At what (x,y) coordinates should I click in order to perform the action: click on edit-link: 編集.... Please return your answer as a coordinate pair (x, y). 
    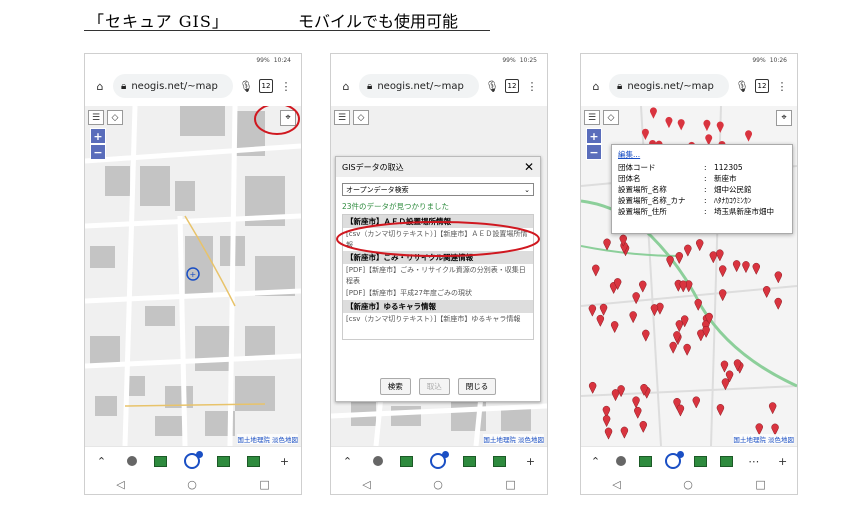
    Looking at the image, I should click on (702, 154).